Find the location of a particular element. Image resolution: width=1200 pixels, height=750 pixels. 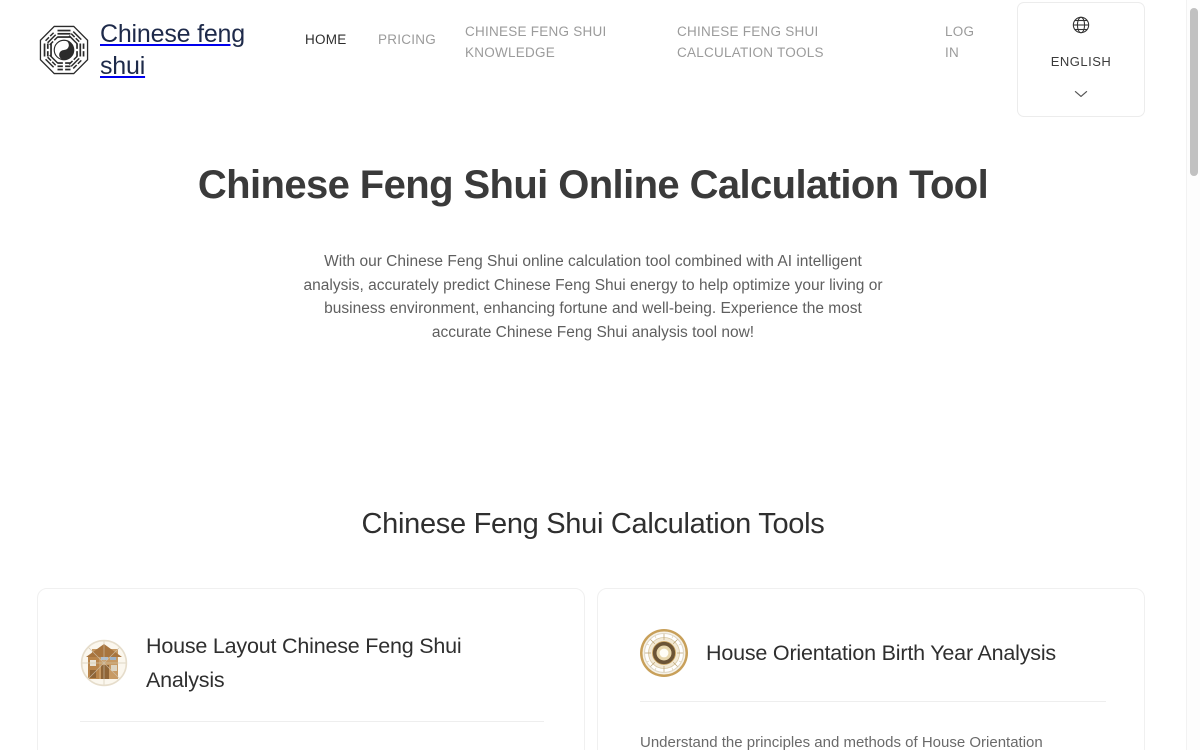

page-scrollbar-thumb is located at coordinates (1194, 92).